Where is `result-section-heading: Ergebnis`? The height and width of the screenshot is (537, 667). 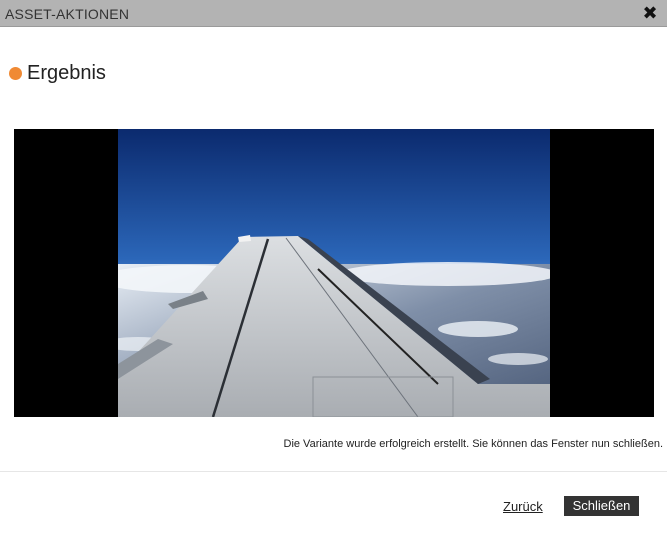 result-section-heading: Ergebnis is located at coordinates (57, 73).